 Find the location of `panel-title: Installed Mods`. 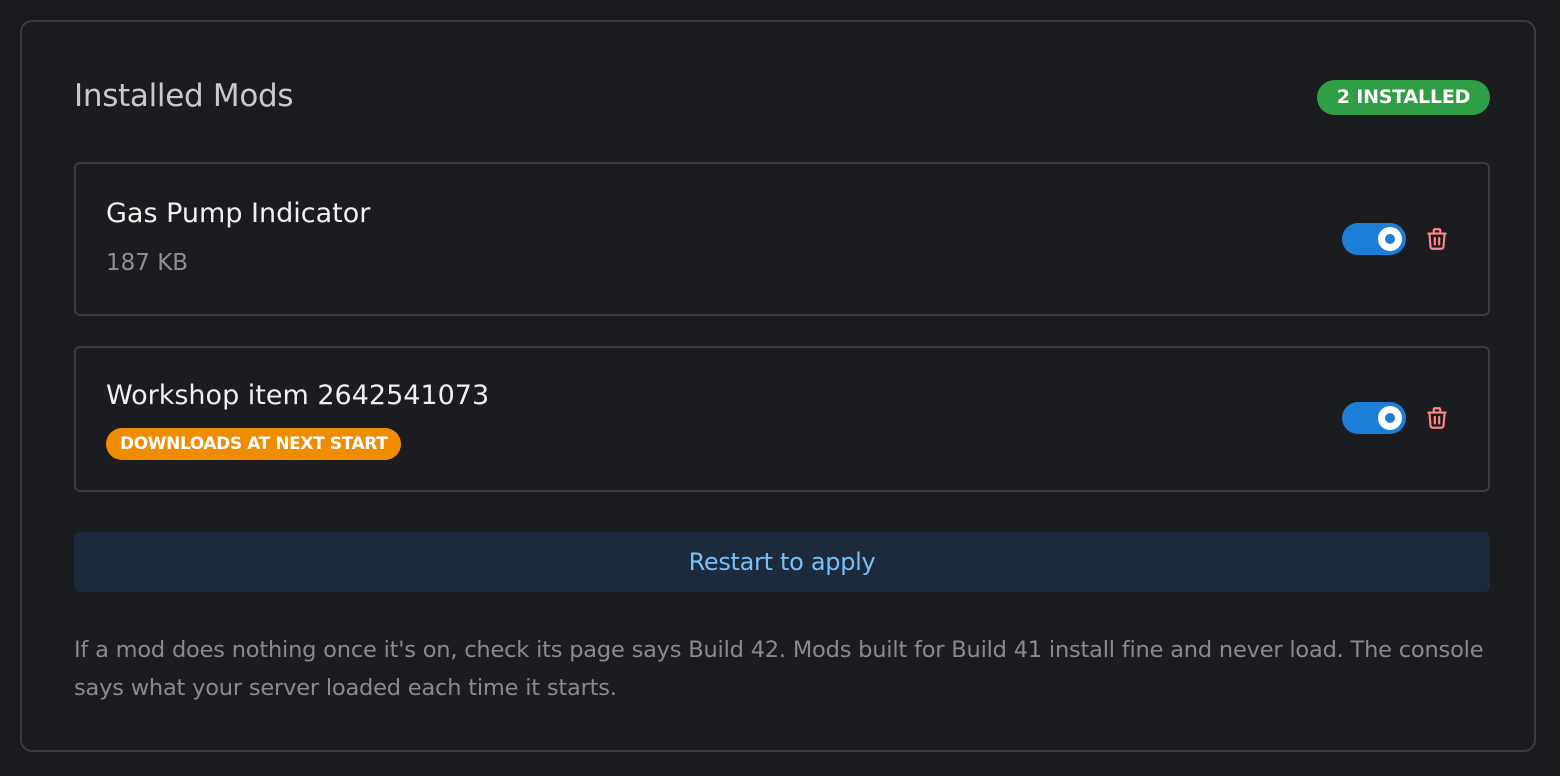

panel-title: Installed Mods is located at coordinates (184, 96).